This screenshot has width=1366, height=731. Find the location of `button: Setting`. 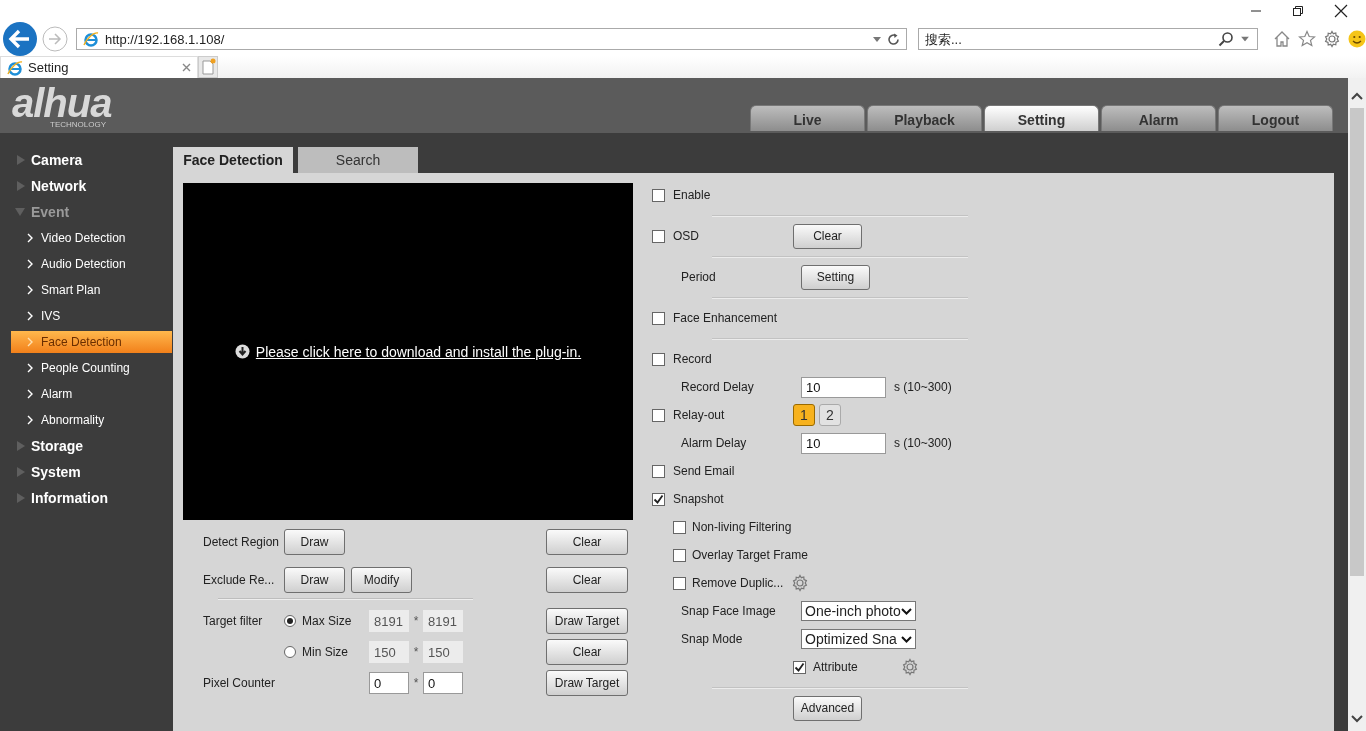

button: Setting is located at coordinates (835, 277).